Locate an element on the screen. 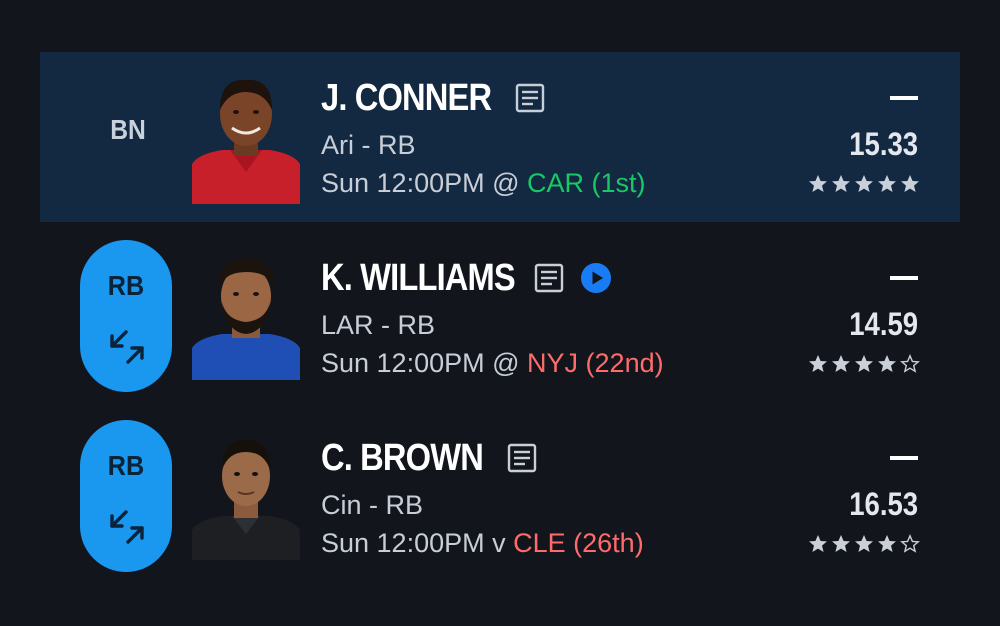 This screenshot has height=626, width=1000. opponent: NYJ (22nd) is located at coordinates (595, 363).